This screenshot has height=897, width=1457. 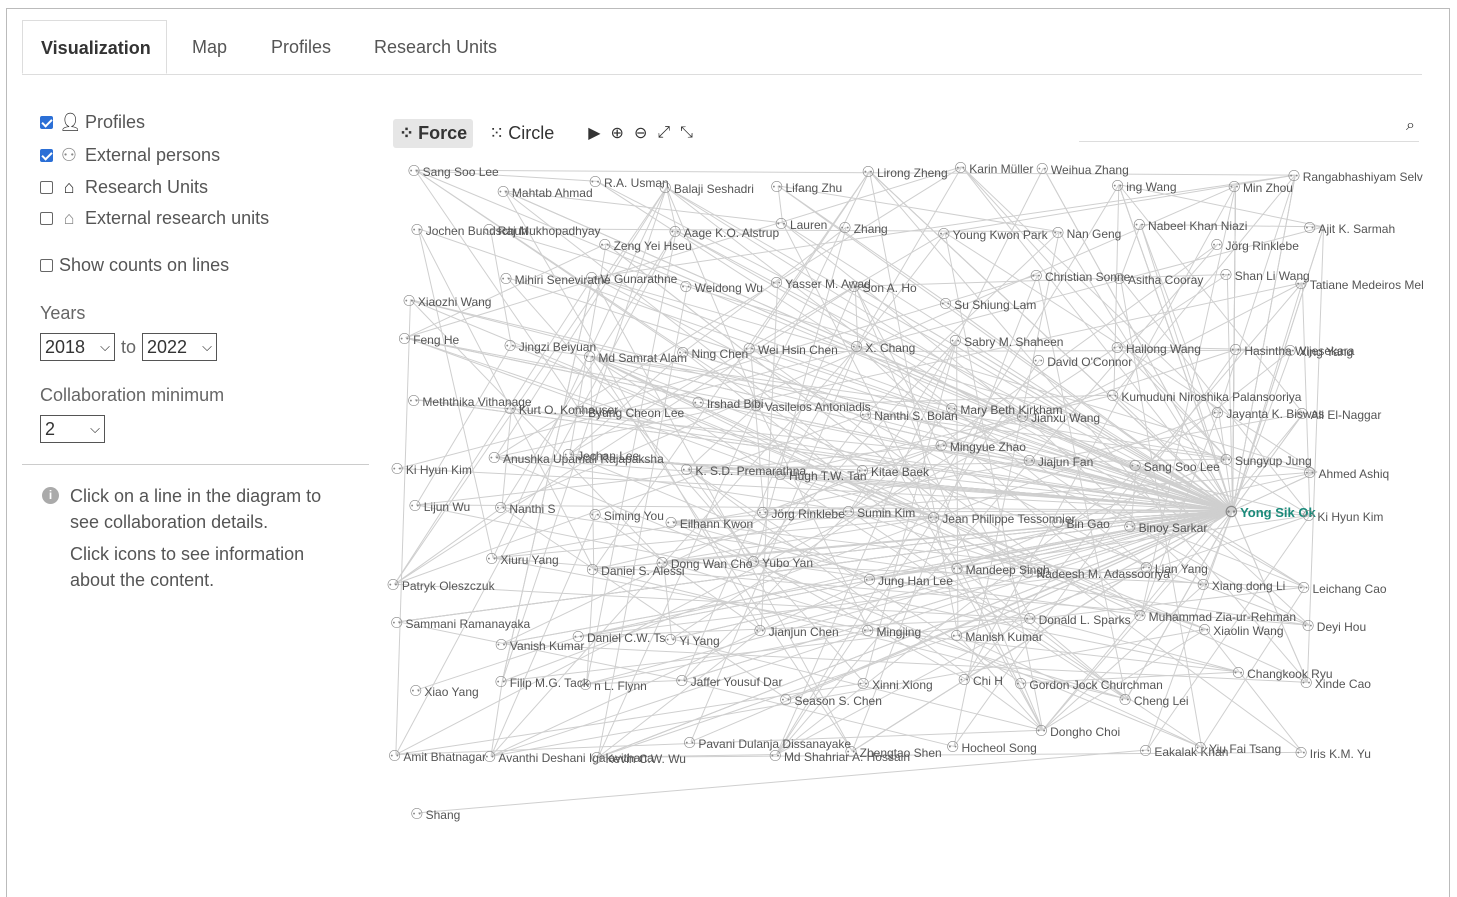 What do you see at coordinates (46, 265) in the screenshot?
I see `show-counts-checkbox` at bounding box center [46, 265].